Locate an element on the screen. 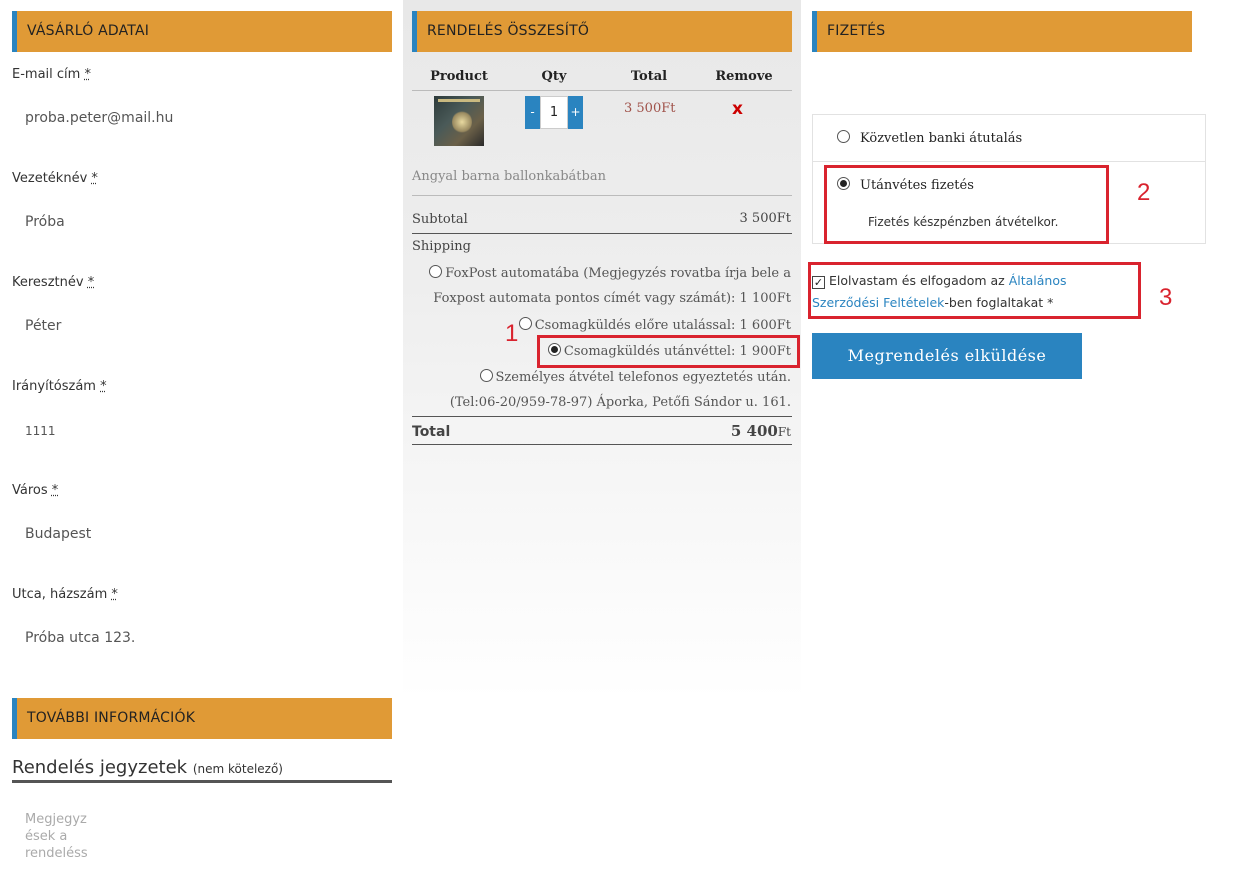 The height and width of the screenshot is (870, 1243). street-field: Próba utca 123. is located at coordinates (80, 638).